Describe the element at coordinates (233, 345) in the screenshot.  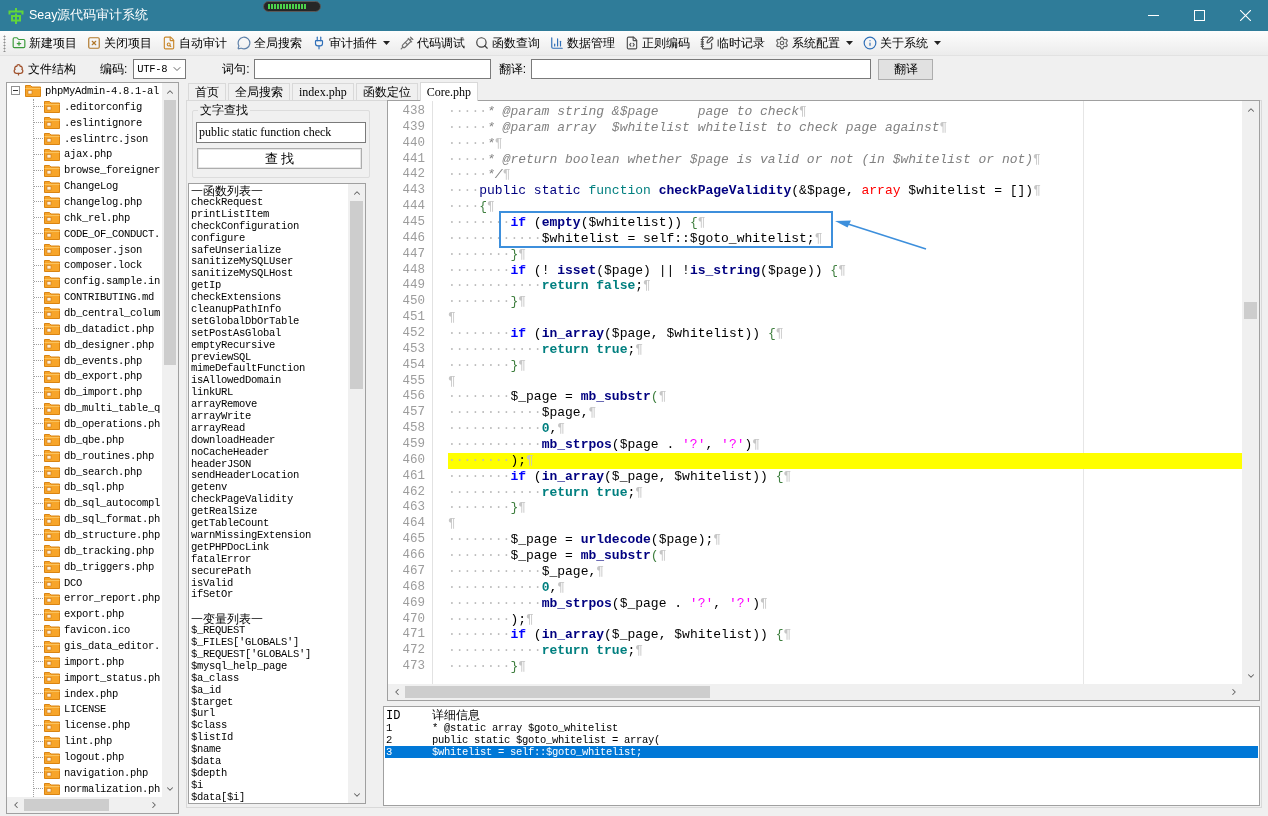
I see `list-item: emptyRecursive` at that location.